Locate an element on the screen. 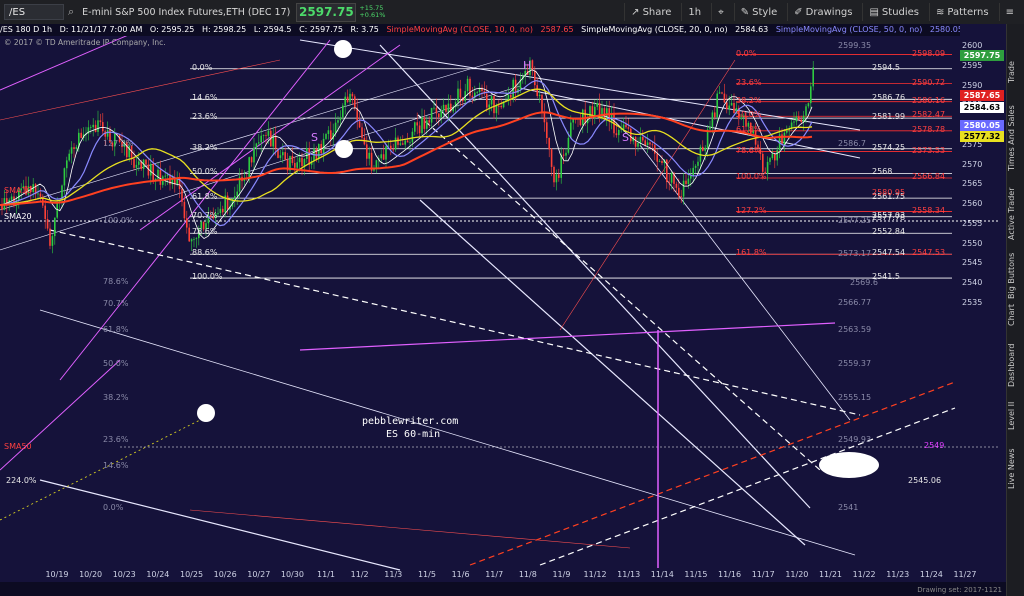 Image resolution: width=1024 pixels, height=596 pixels. sidebar-tab-live-news: Live News is located at coordinates (1015, 469).